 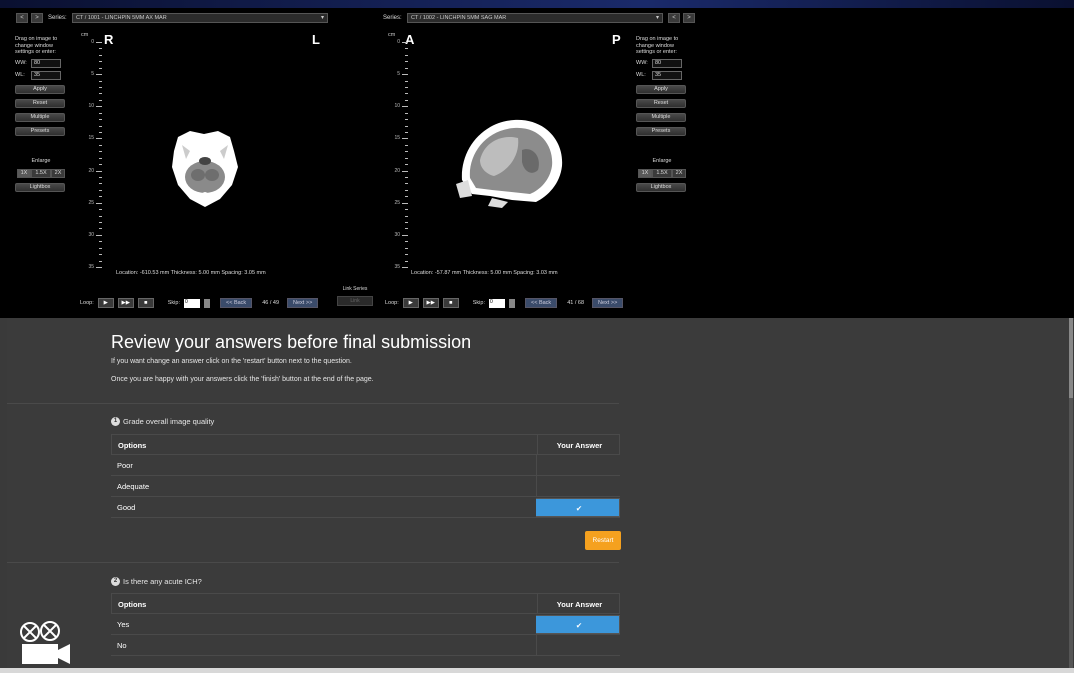 What do you see at coordinates (603, 540) in the screenshot?
I see `restart-button: Restart` at bounding box center [603, 540].